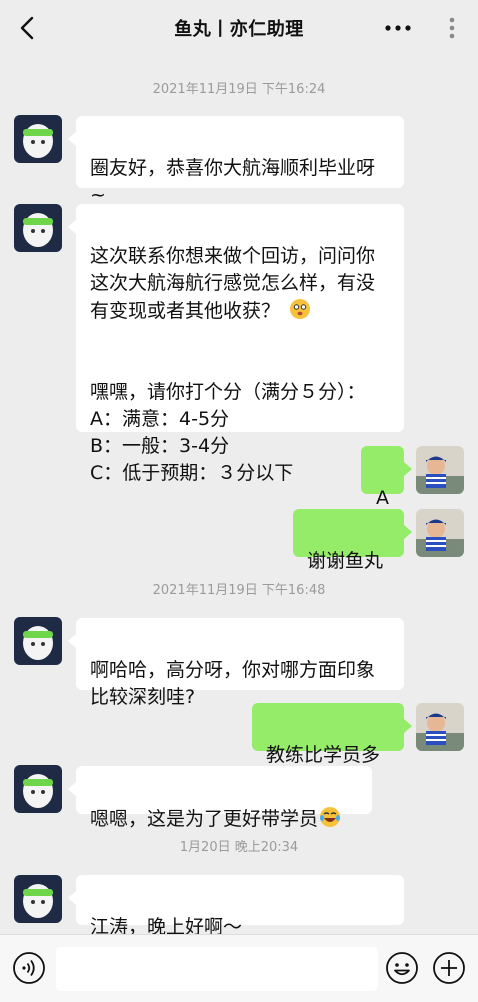 Image resolution: width=478 pixels, height=1002 pixels. What do you see at coordinates (382, 498) in the screenshot?
I see `message-text: A` at bounding box center [382, 498].